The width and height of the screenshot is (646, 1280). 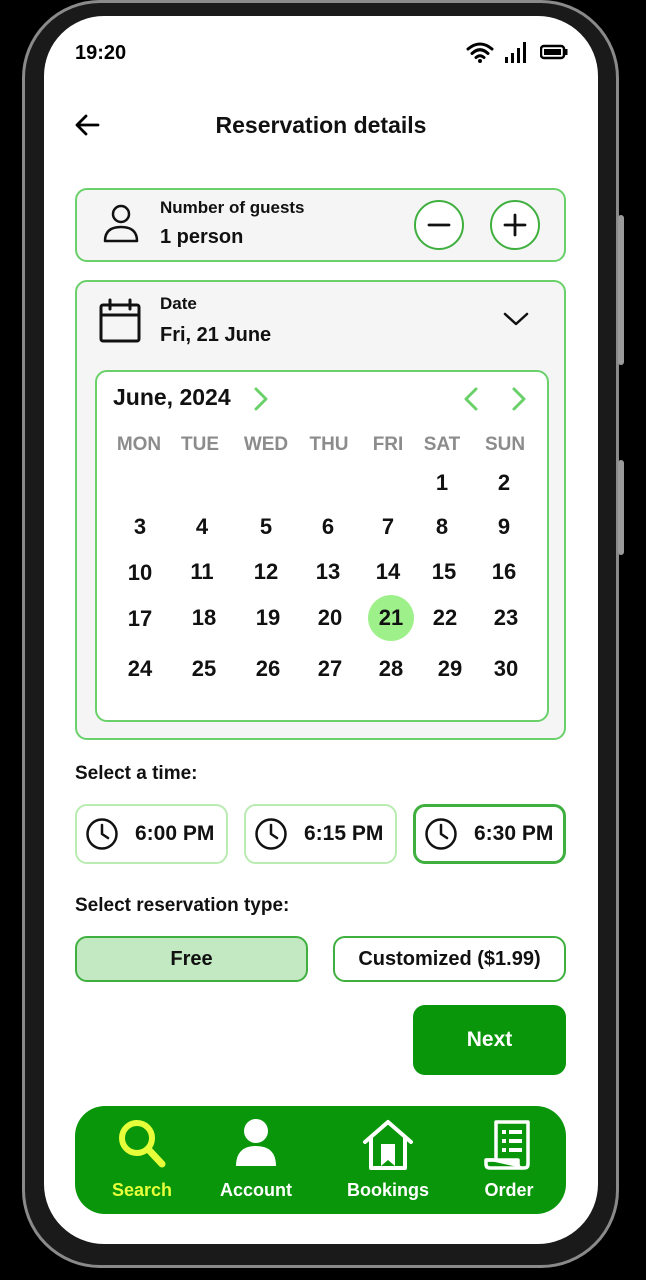 I want to click on page-title: Reservation details, so click(x=321, y=125).